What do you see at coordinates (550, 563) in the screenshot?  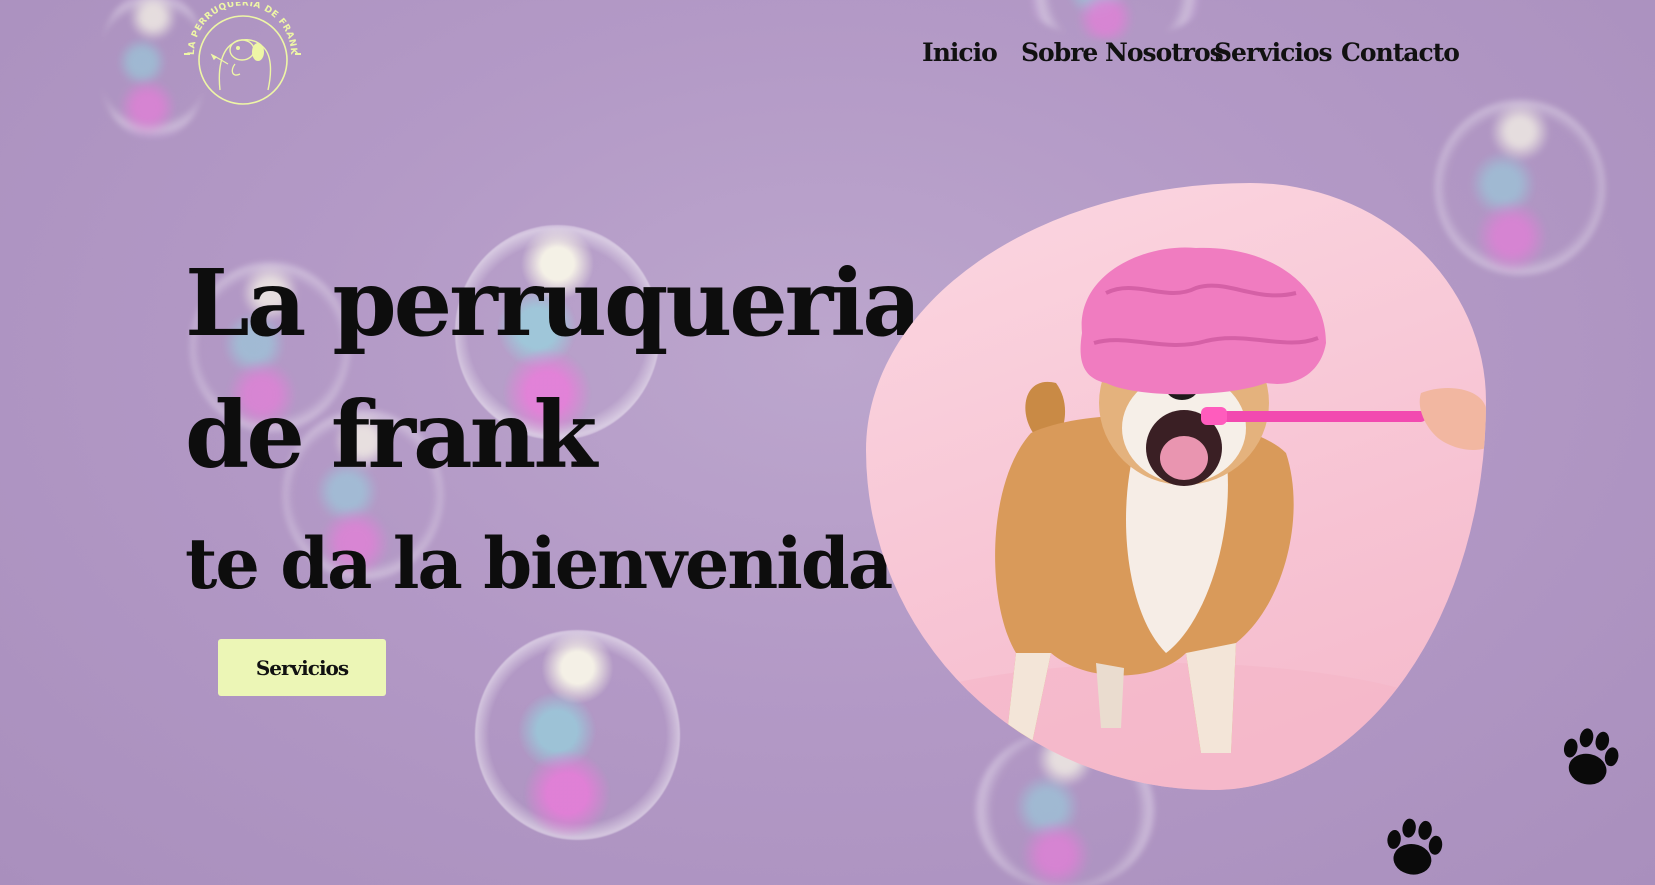 I see `hero-subtitle: te da la bienvenida.` at bounding box center [550, 563].